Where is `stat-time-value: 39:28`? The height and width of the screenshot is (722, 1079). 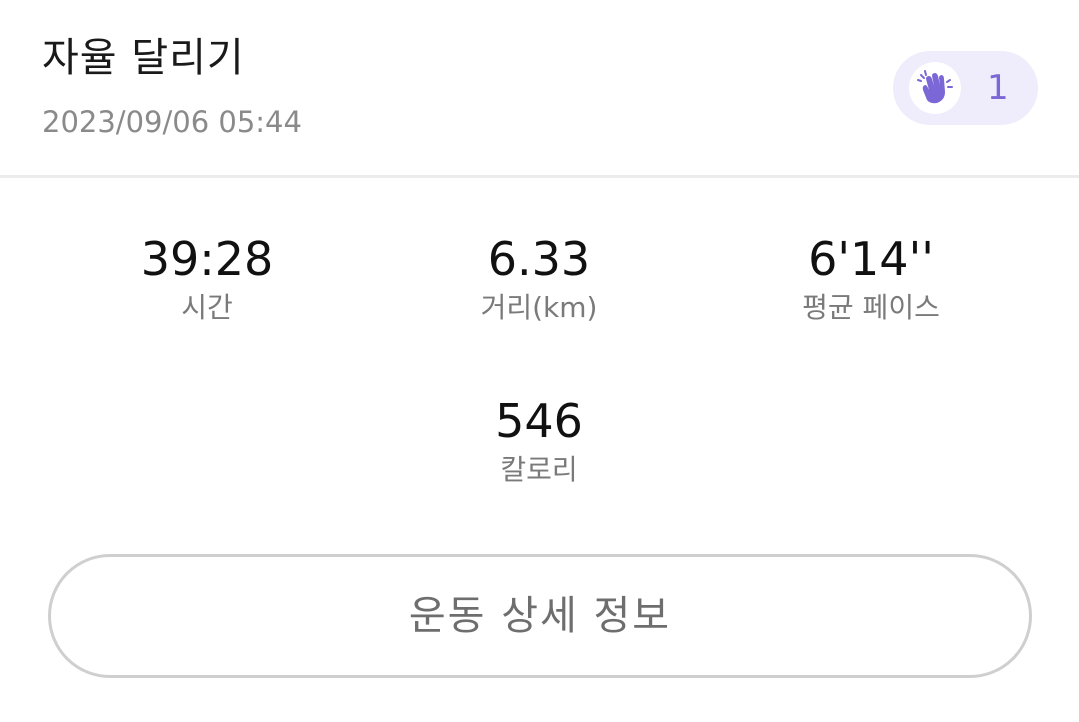
stat-time-value: 39:28 is located at coordinates (207, 259).